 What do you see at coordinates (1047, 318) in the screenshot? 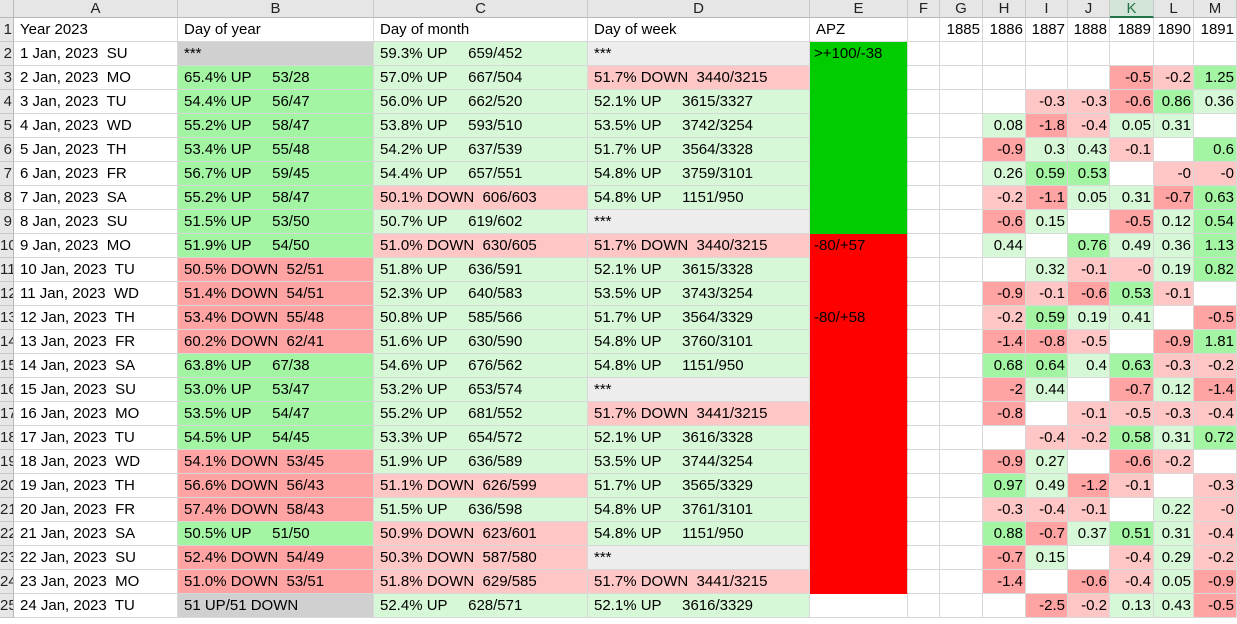
I see `year-value-cell: 0.59` at bounding box center [1047, 318].